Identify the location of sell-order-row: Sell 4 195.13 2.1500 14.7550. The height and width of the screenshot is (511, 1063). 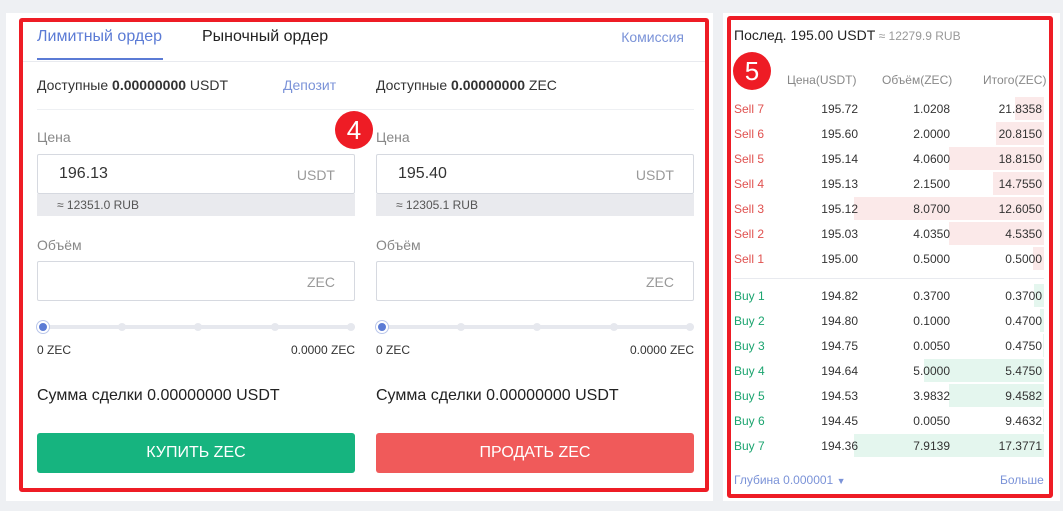
(888, 184).